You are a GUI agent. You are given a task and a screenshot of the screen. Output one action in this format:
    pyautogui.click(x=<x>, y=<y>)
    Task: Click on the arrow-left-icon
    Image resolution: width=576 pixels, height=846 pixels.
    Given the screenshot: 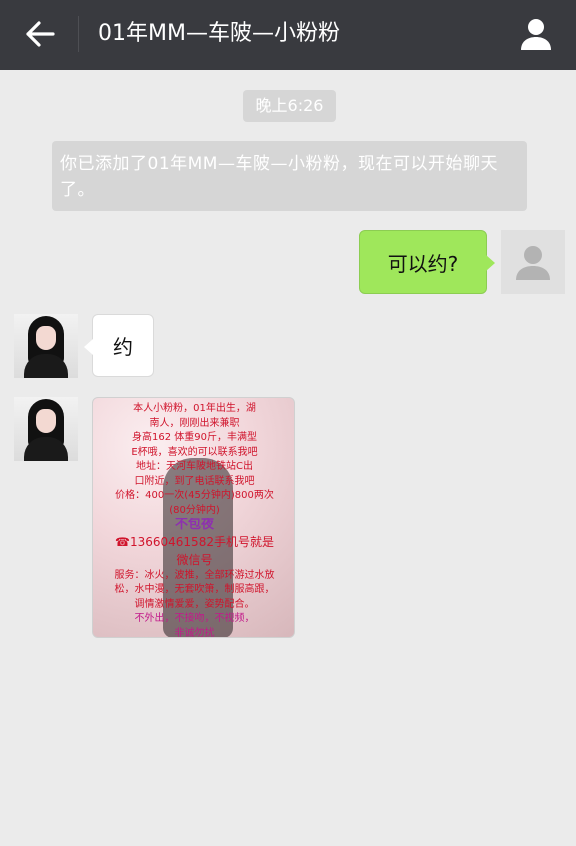 What is the action you would take?
    pyautogui.click(x=40, y=34)
    